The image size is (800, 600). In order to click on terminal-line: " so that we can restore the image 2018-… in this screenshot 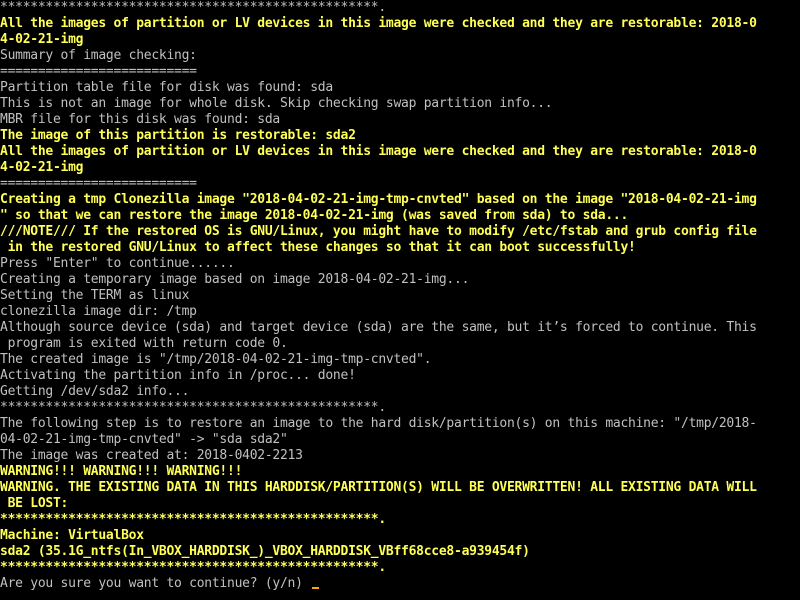, I will do `click(314, 215)`.